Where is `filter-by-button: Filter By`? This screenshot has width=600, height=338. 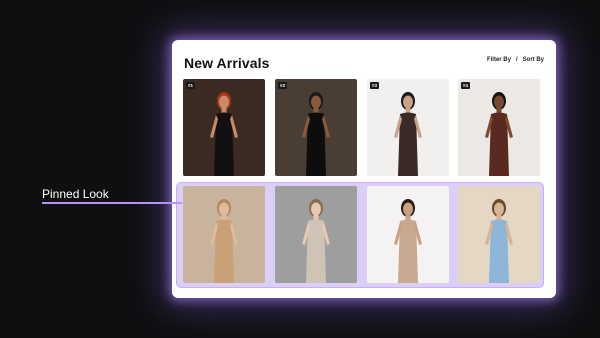 filter-by-button: Filter By is located at coordinates (499, 60).